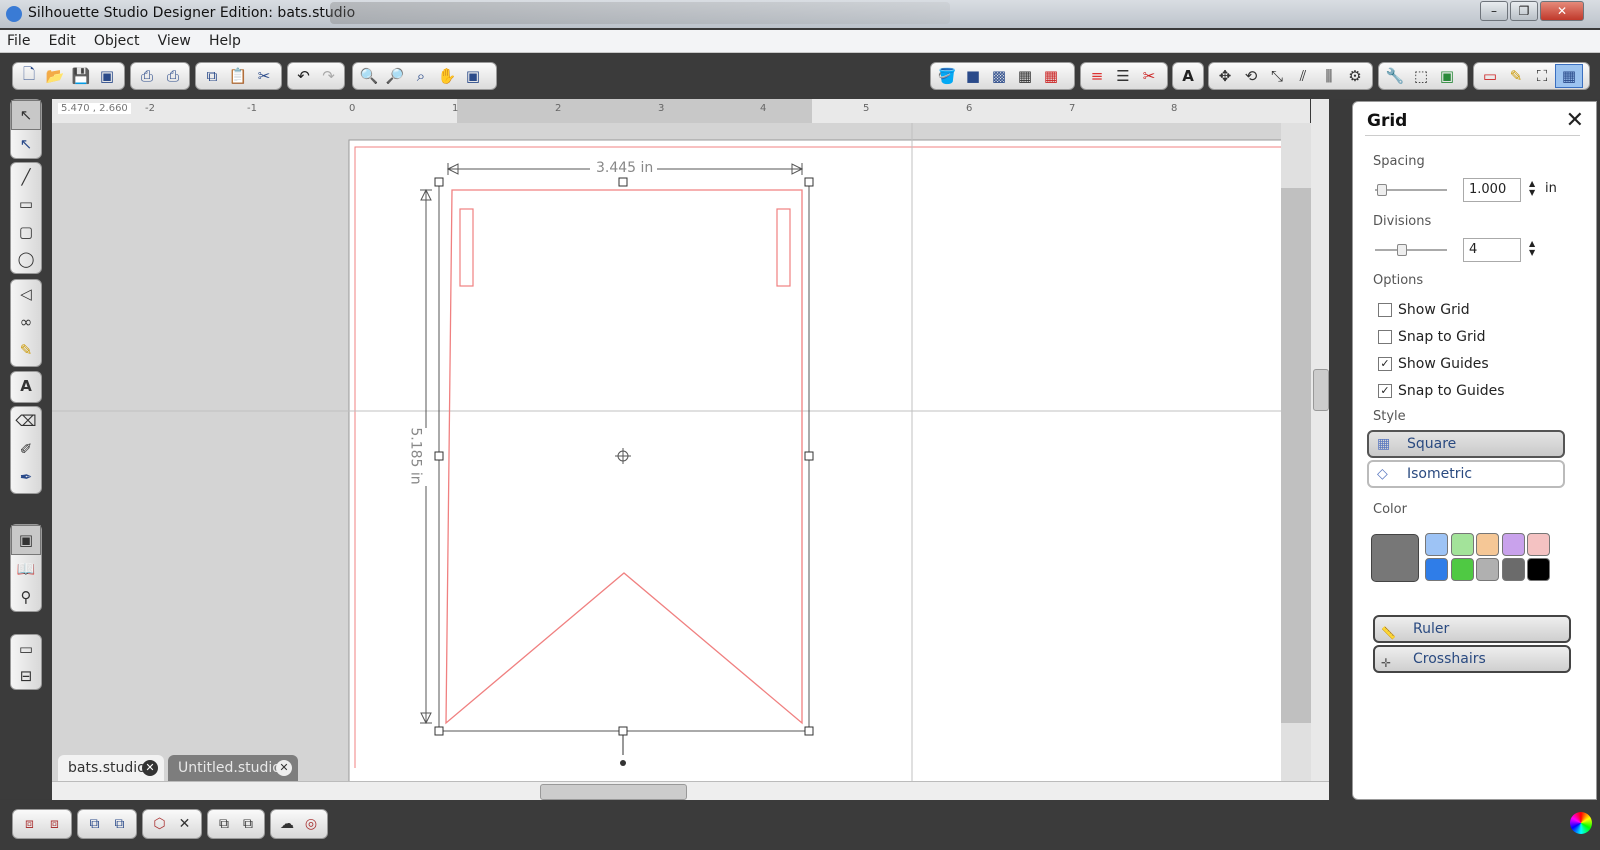 The height and width of the screenshot is (850, 1600). Describe the element at coordinates (1097, 76) in the screenshot. I see `line-color-icon: ≡` at that location.